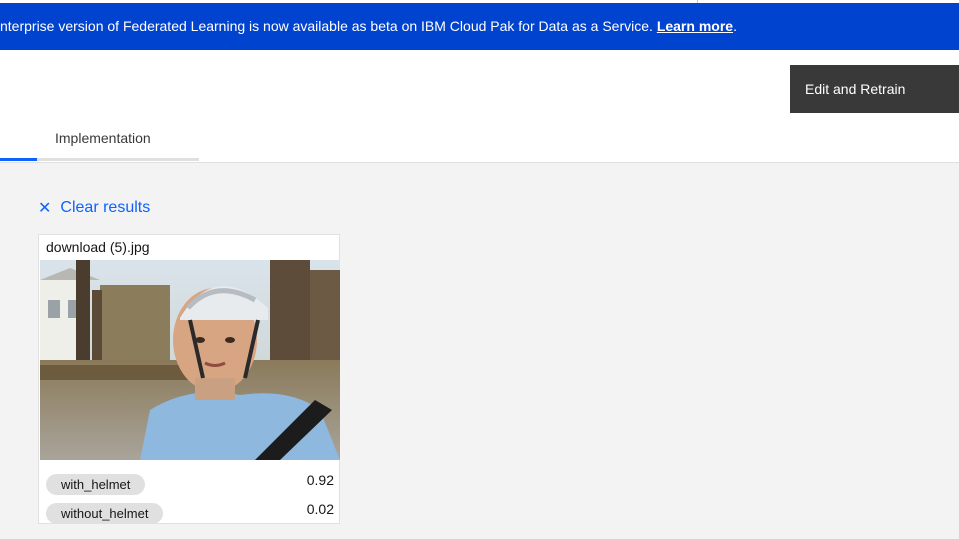 The width and height of the screenshot is (959, 539). Describe the element at coordinates (105, 513) in the screenshot. I see `prediction-tag: without_helmet` at that location.